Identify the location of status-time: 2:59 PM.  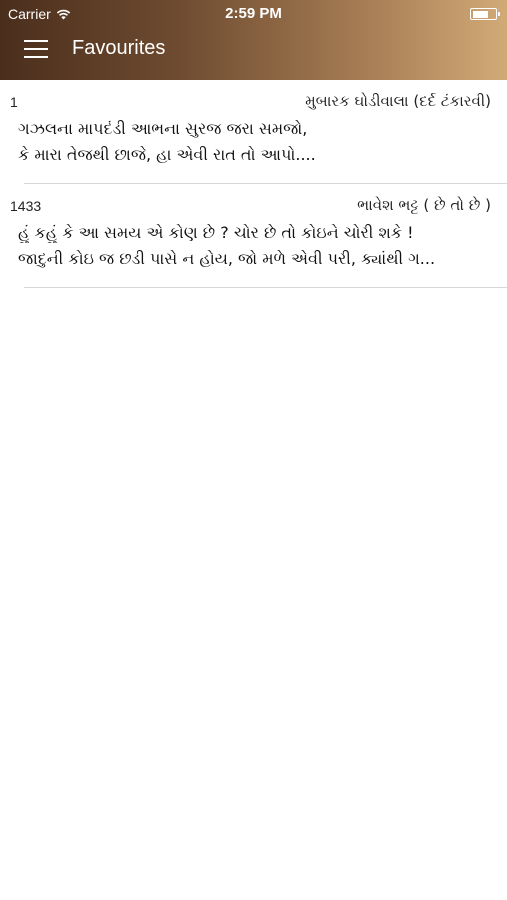
(253, 13).